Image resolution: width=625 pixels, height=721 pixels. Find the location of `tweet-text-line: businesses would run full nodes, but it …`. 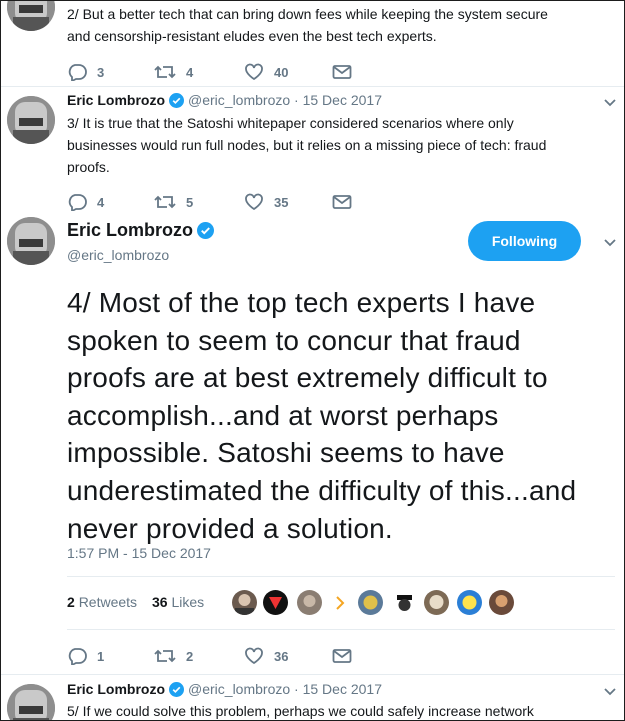

tweet-text-line: businesses would run full nodes, but it … is located at coordinates (307, 145).